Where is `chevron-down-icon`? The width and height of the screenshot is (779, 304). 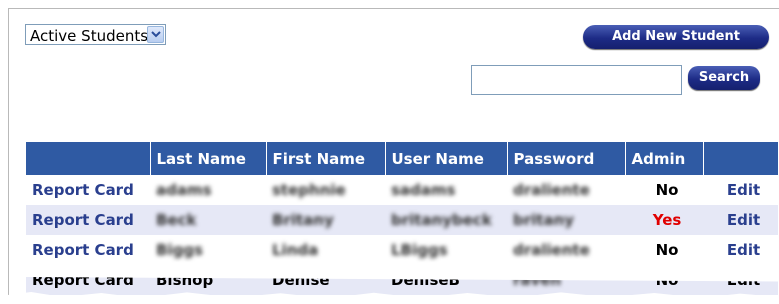 chevron-down-icon is located at coordinates (155, 34).